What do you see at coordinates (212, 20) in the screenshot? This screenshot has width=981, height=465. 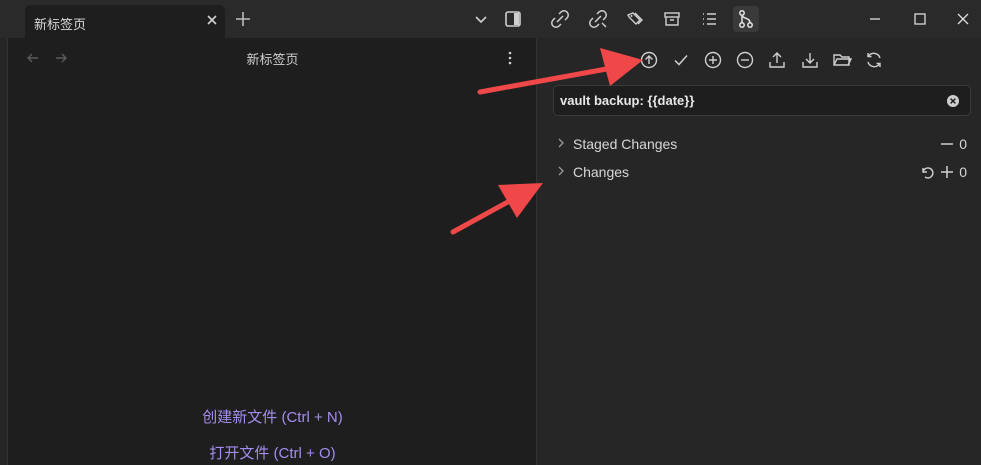 I see `close-tab-icon` at bounding box center [212, 20].